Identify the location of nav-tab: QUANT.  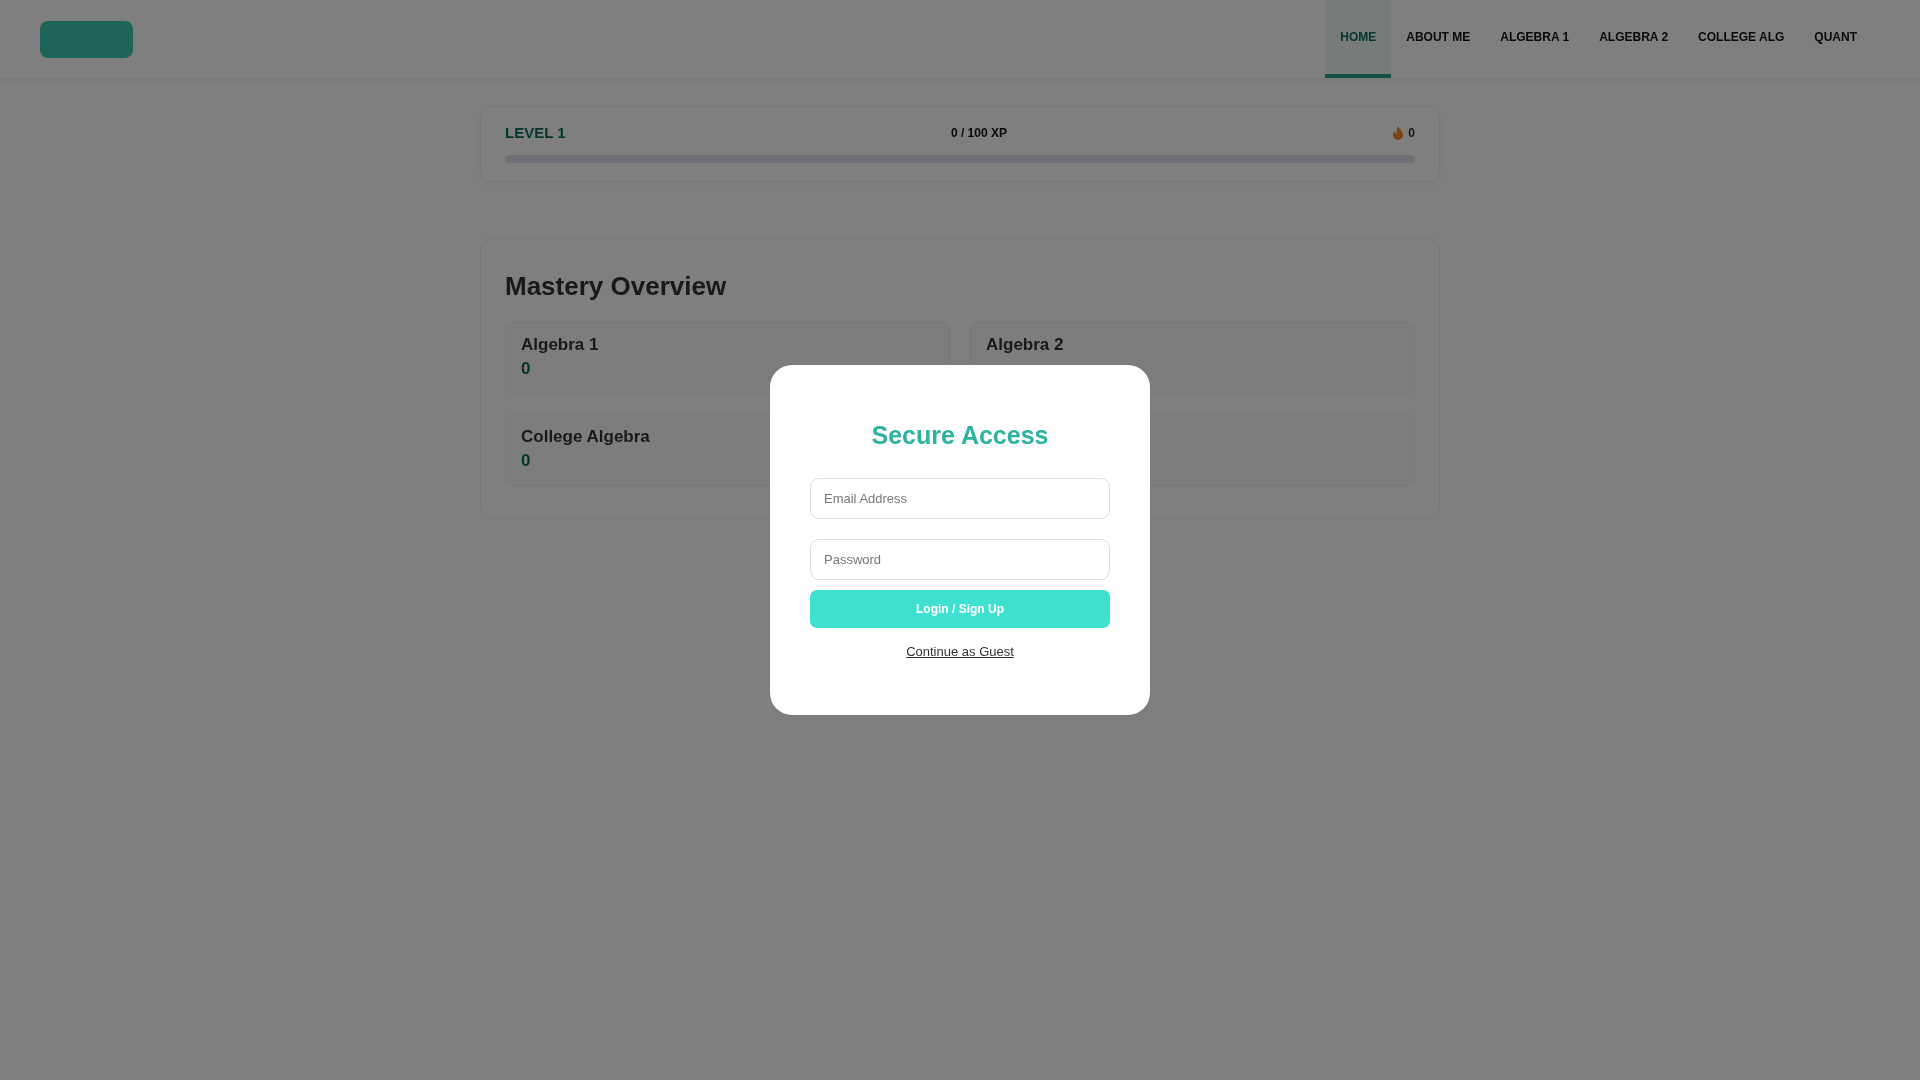
(1835, 39).